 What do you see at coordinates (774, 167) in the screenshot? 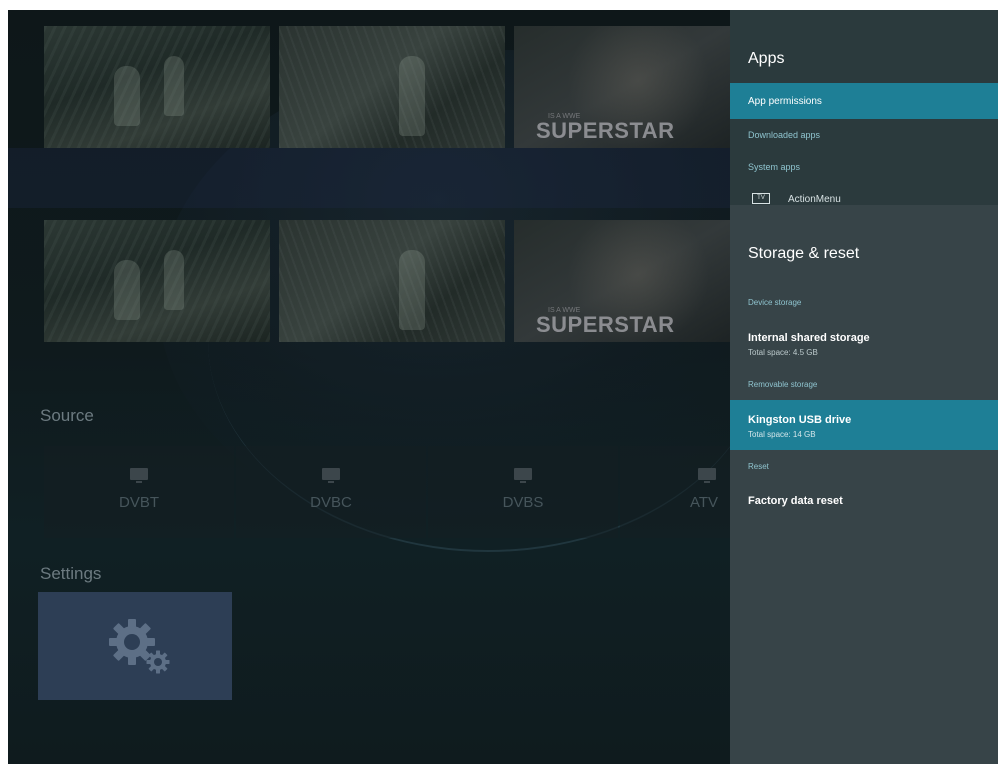
I see `menu-item-label: System apps` at bounding box center [774, 167].